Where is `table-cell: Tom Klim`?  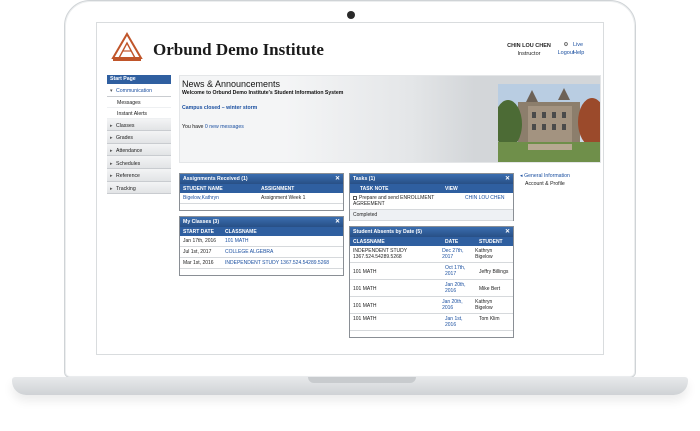
table-cell: Tom Klim is located at coordinates (489, 319).